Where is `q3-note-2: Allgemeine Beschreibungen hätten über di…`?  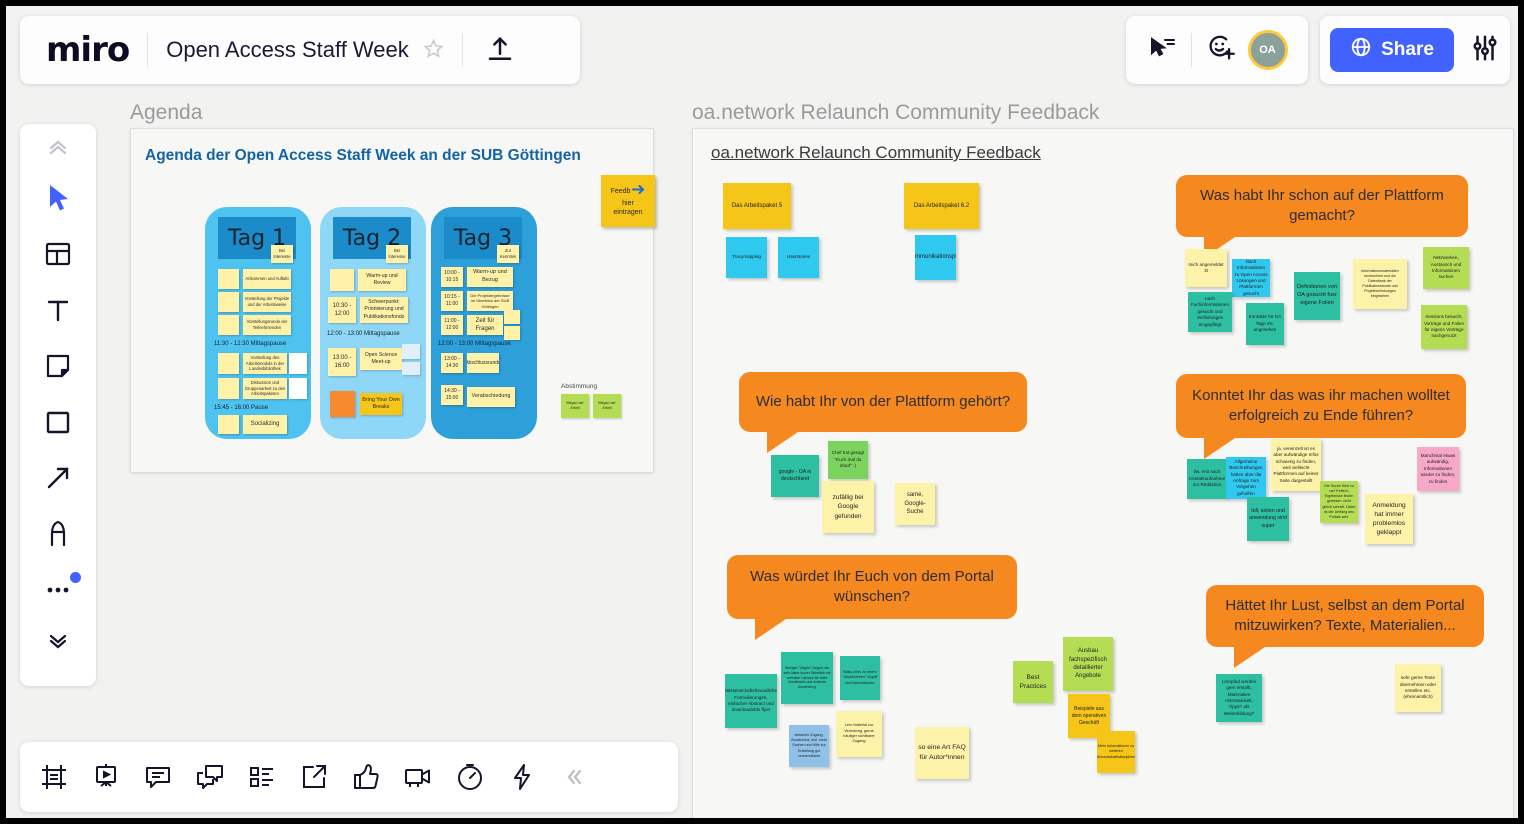 q3-note-2: Allgemeine Beschreibungen hätten über di… is located at coordinates (1246, 478).